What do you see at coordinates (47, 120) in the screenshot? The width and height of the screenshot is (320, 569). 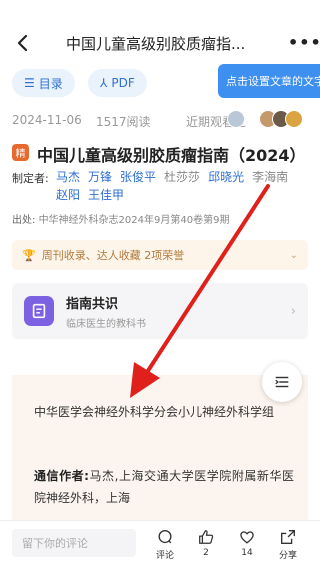 I see `publish-date: 2024-11-06` at bounding box center [47, 120].